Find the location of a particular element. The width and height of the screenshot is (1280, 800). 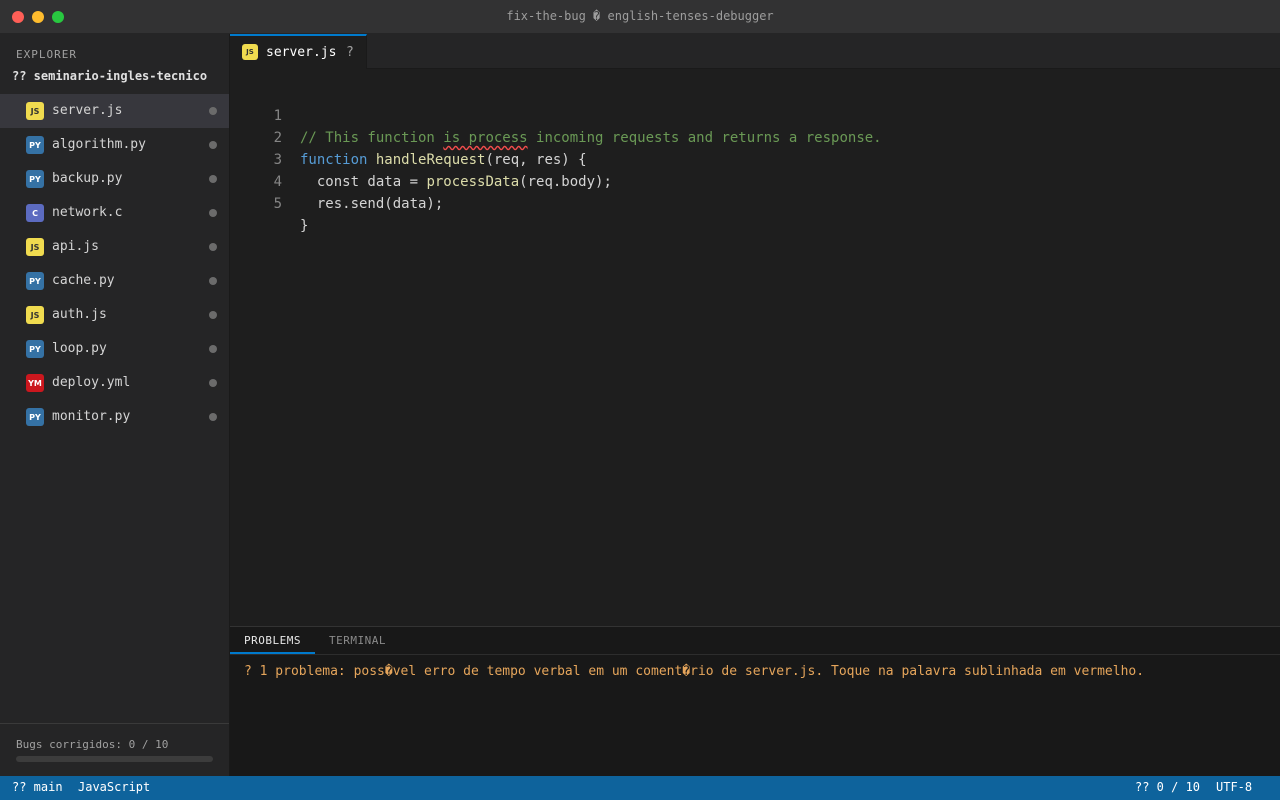

window-title: fix-the-bug � english-tenses-debugger is located at coordinates (640, 16).